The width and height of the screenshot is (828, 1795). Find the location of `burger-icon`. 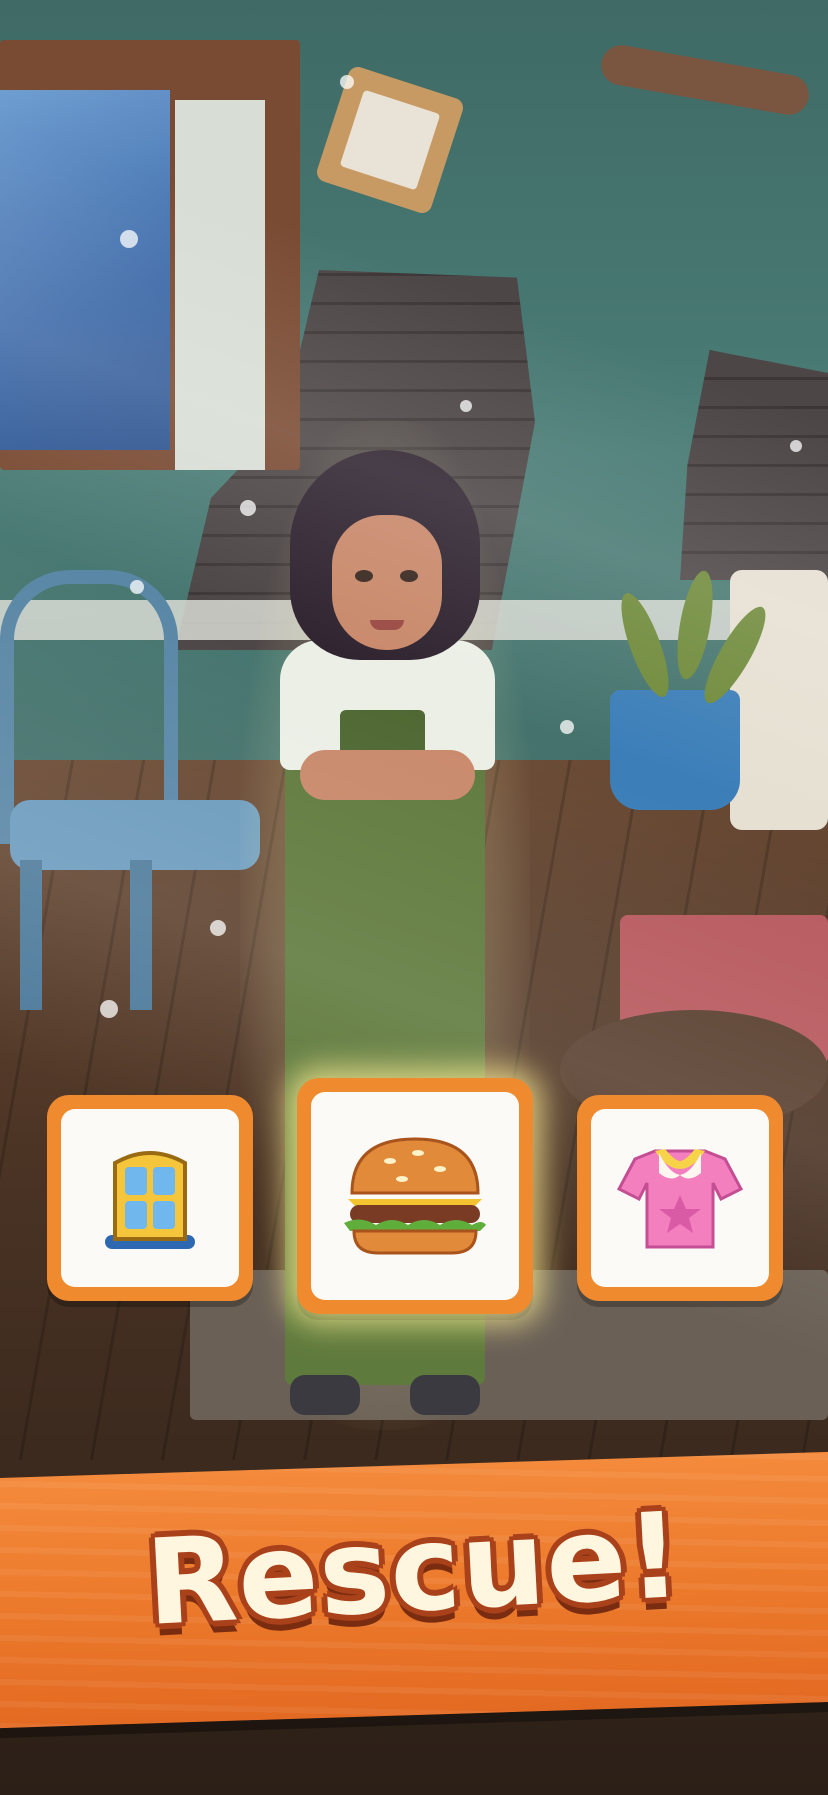

burger-icon is located at coordinates (415, 1196).